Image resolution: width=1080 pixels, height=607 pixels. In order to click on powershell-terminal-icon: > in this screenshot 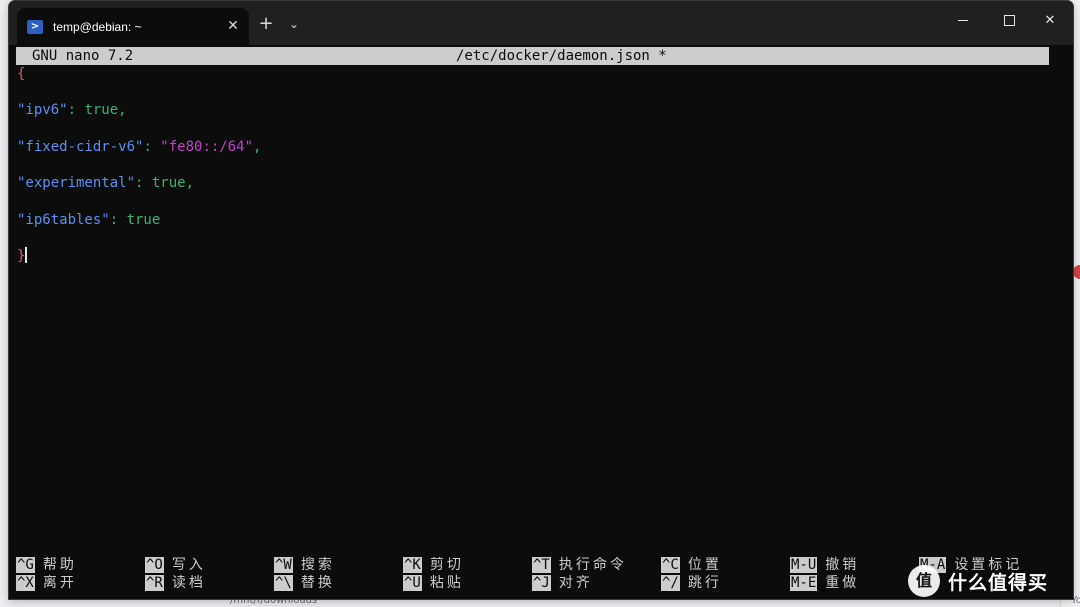, I will do `click(35, 26)`.